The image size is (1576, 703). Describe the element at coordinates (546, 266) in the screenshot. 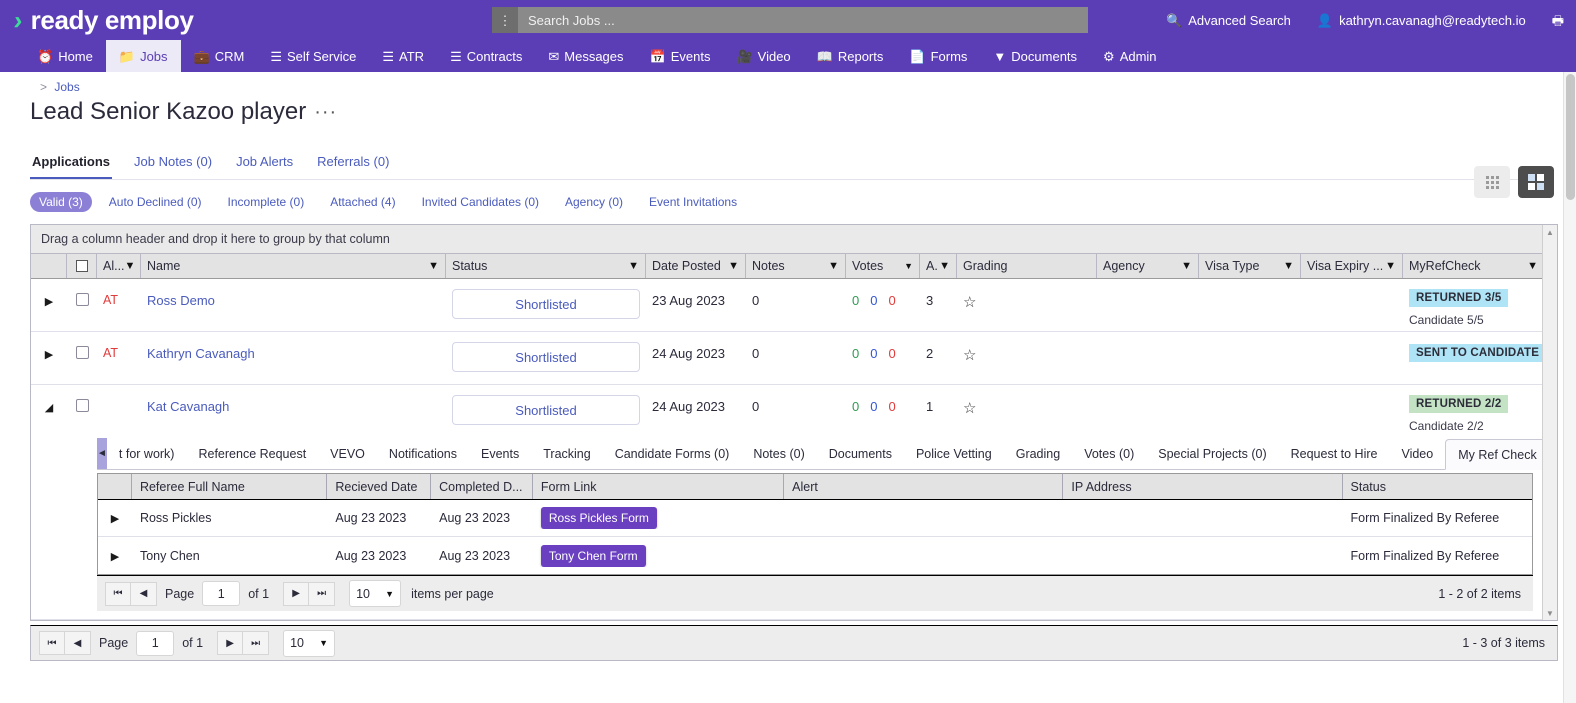

I see `column-header-status: Status ▼` at that location.